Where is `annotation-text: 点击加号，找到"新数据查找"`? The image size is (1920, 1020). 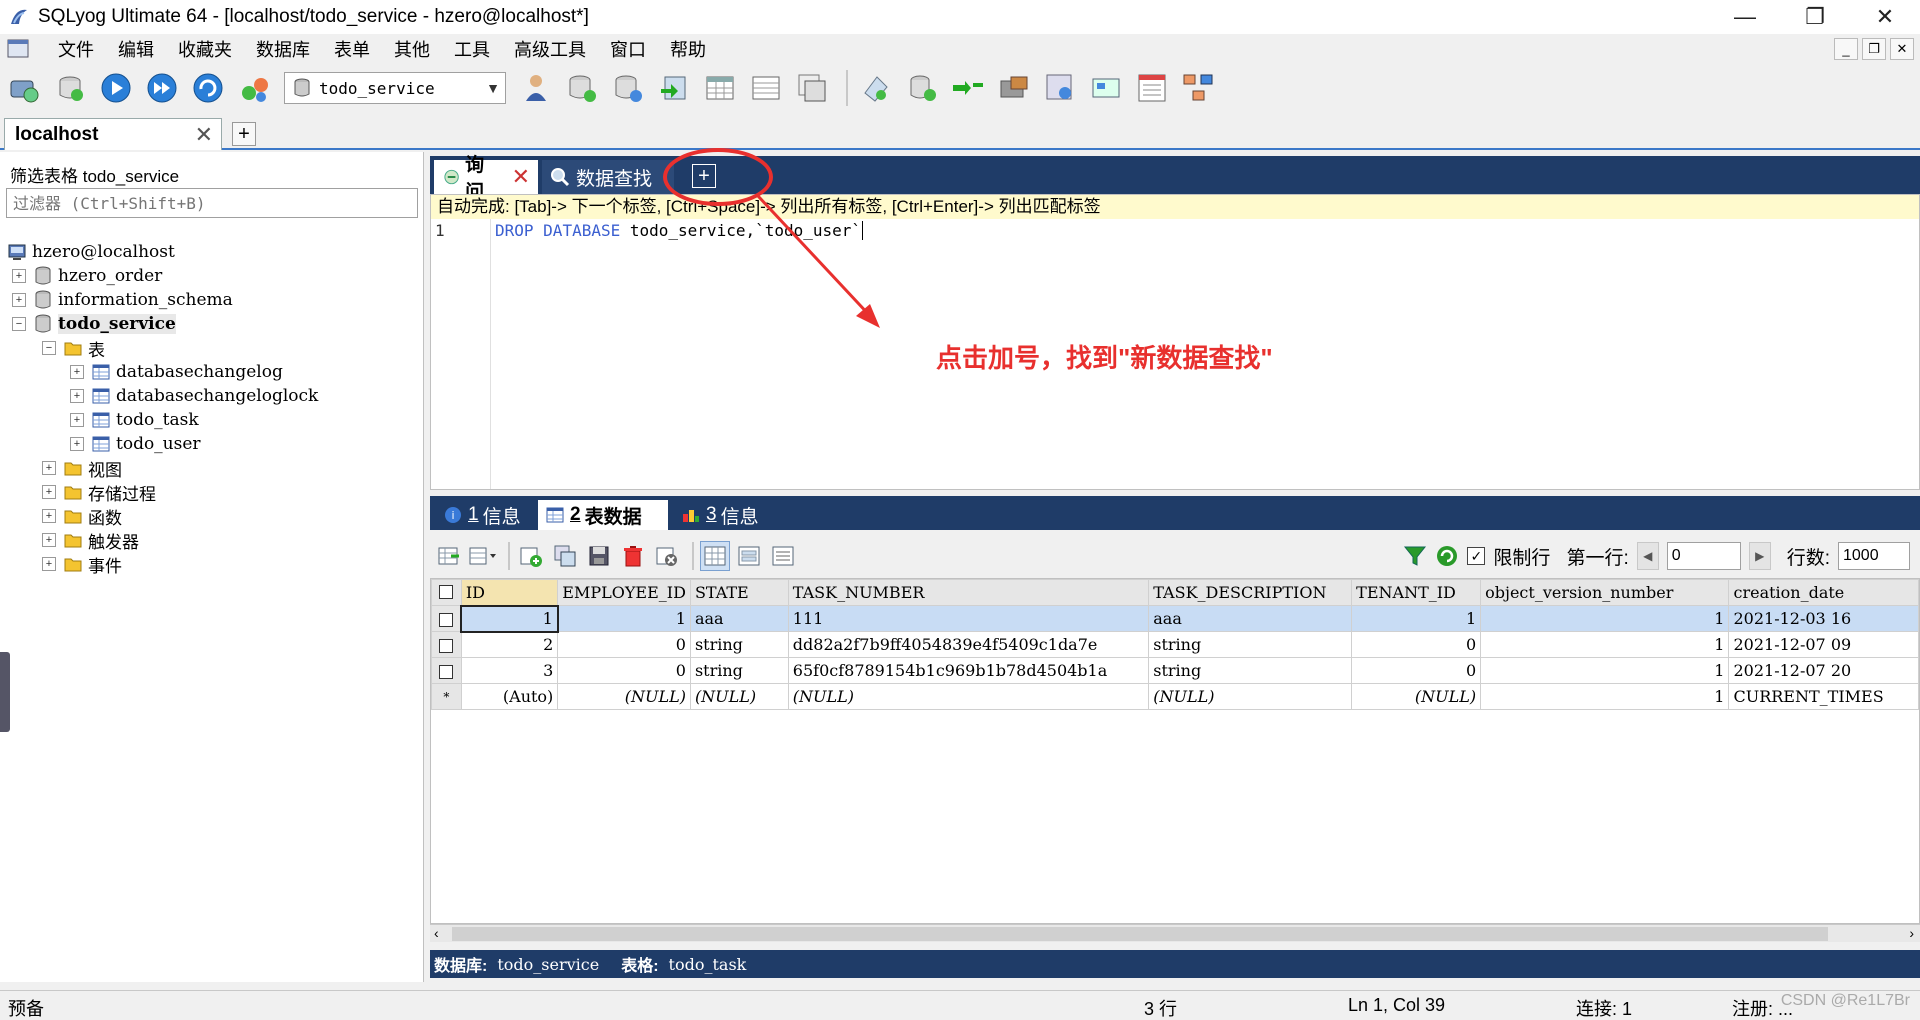
annotation-text: 点击加号，找到"新数据查找" is located at coordinates (1104, 358).